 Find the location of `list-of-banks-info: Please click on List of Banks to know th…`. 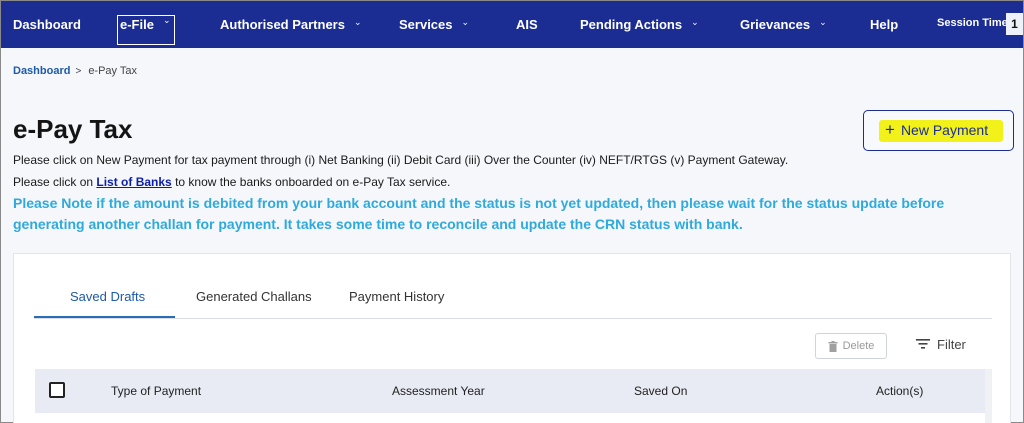

list-of-banks-info: Please click on List of Banks to know th… is located at coordinates (232, 182).